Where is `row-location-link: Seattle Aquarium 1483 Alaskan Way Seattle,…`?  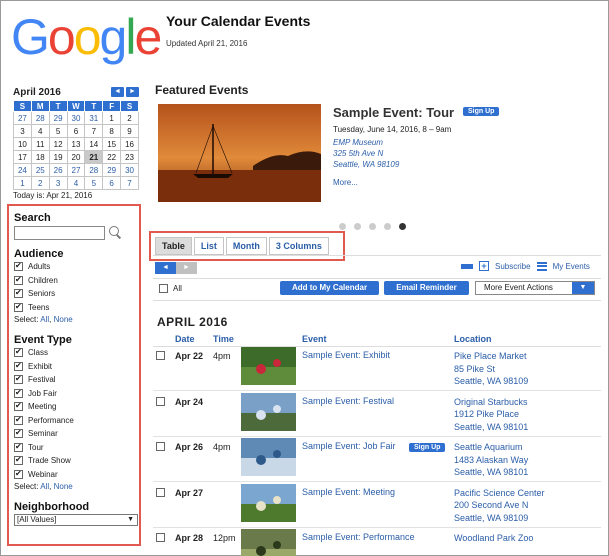
row-location-link: Seattle Aquarium 1483 Alaskan Way Seattle,… is located at coordinates (491, 460).